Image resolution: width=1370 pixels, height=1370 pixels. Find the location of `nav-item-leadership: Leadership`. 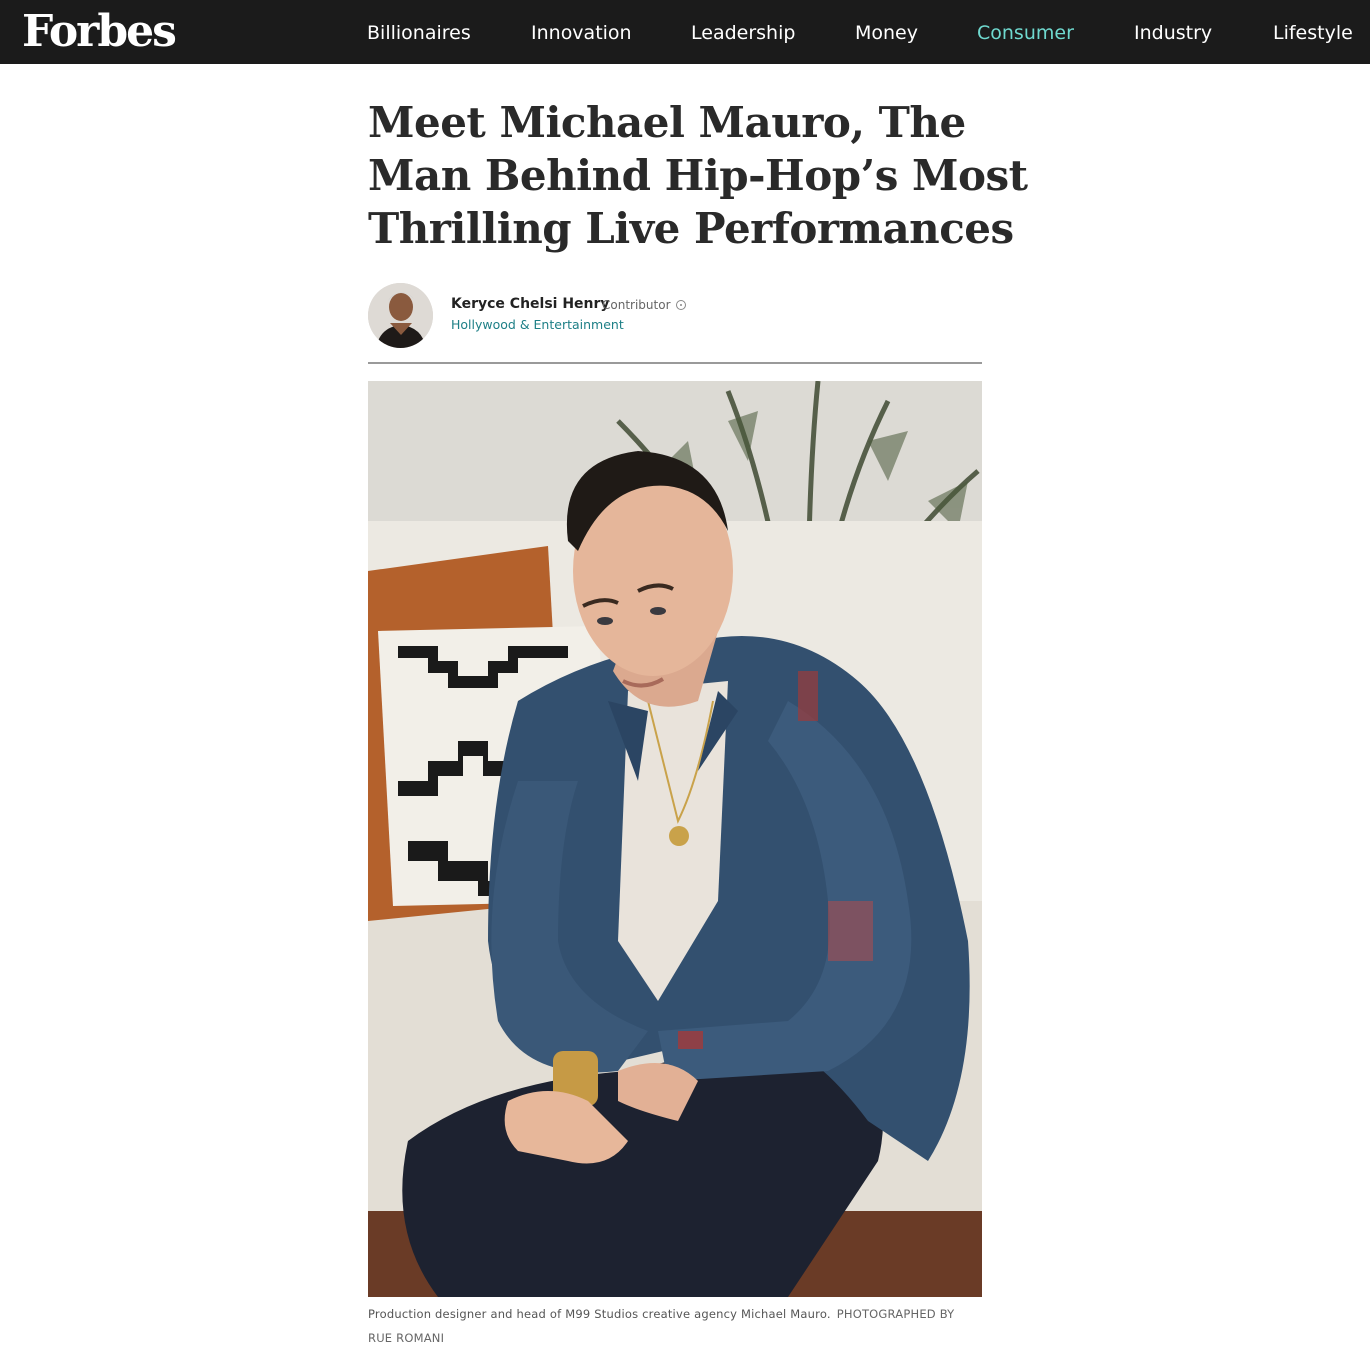

nav-item-leadership: Leadership is located at coordinates (743, 33).